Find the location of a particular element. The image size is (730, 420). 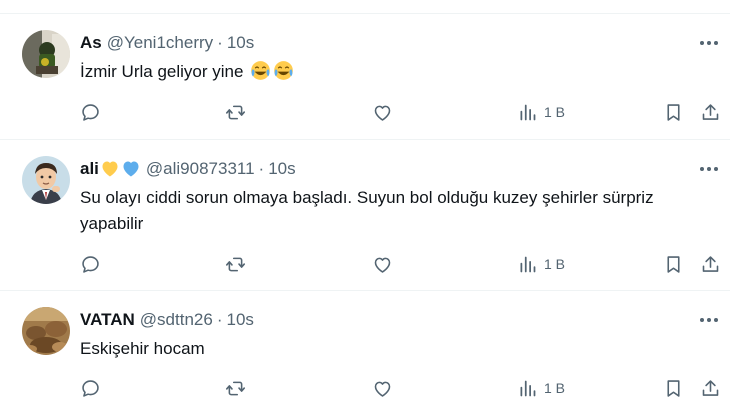

tweet-header: ali @ali90873311 · 10s is located at coordinates (188, 169).